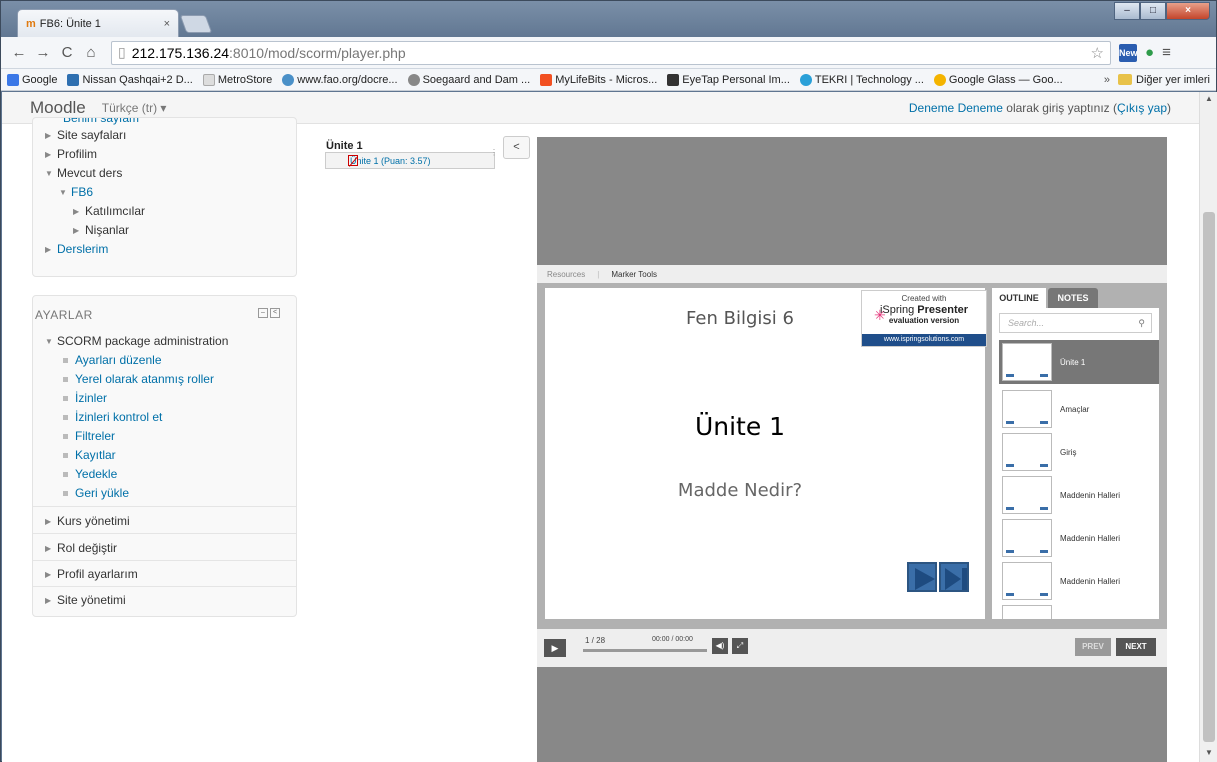  What do you see at coordinates (1136, 647) in the screenshot?
I see `next-button: NEXT` at bounding box center [1136, 647].